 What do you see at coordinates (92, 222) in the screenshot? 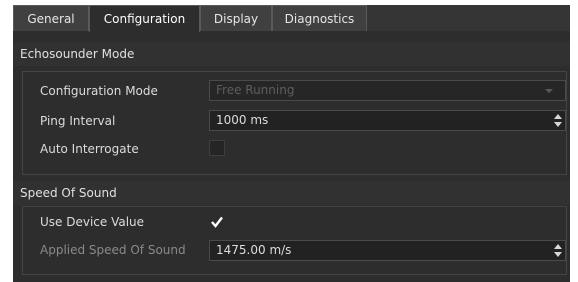
I see `use-device-value-label: Use Device Value` at bounding box center [92, 222].